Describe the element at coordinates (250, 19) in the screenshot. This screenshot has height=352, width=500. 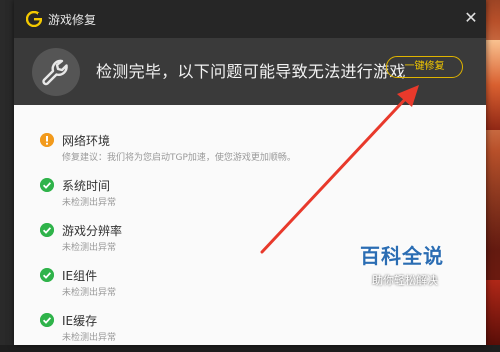
I see `title-bar: 游戏修复 ✕` at that location.